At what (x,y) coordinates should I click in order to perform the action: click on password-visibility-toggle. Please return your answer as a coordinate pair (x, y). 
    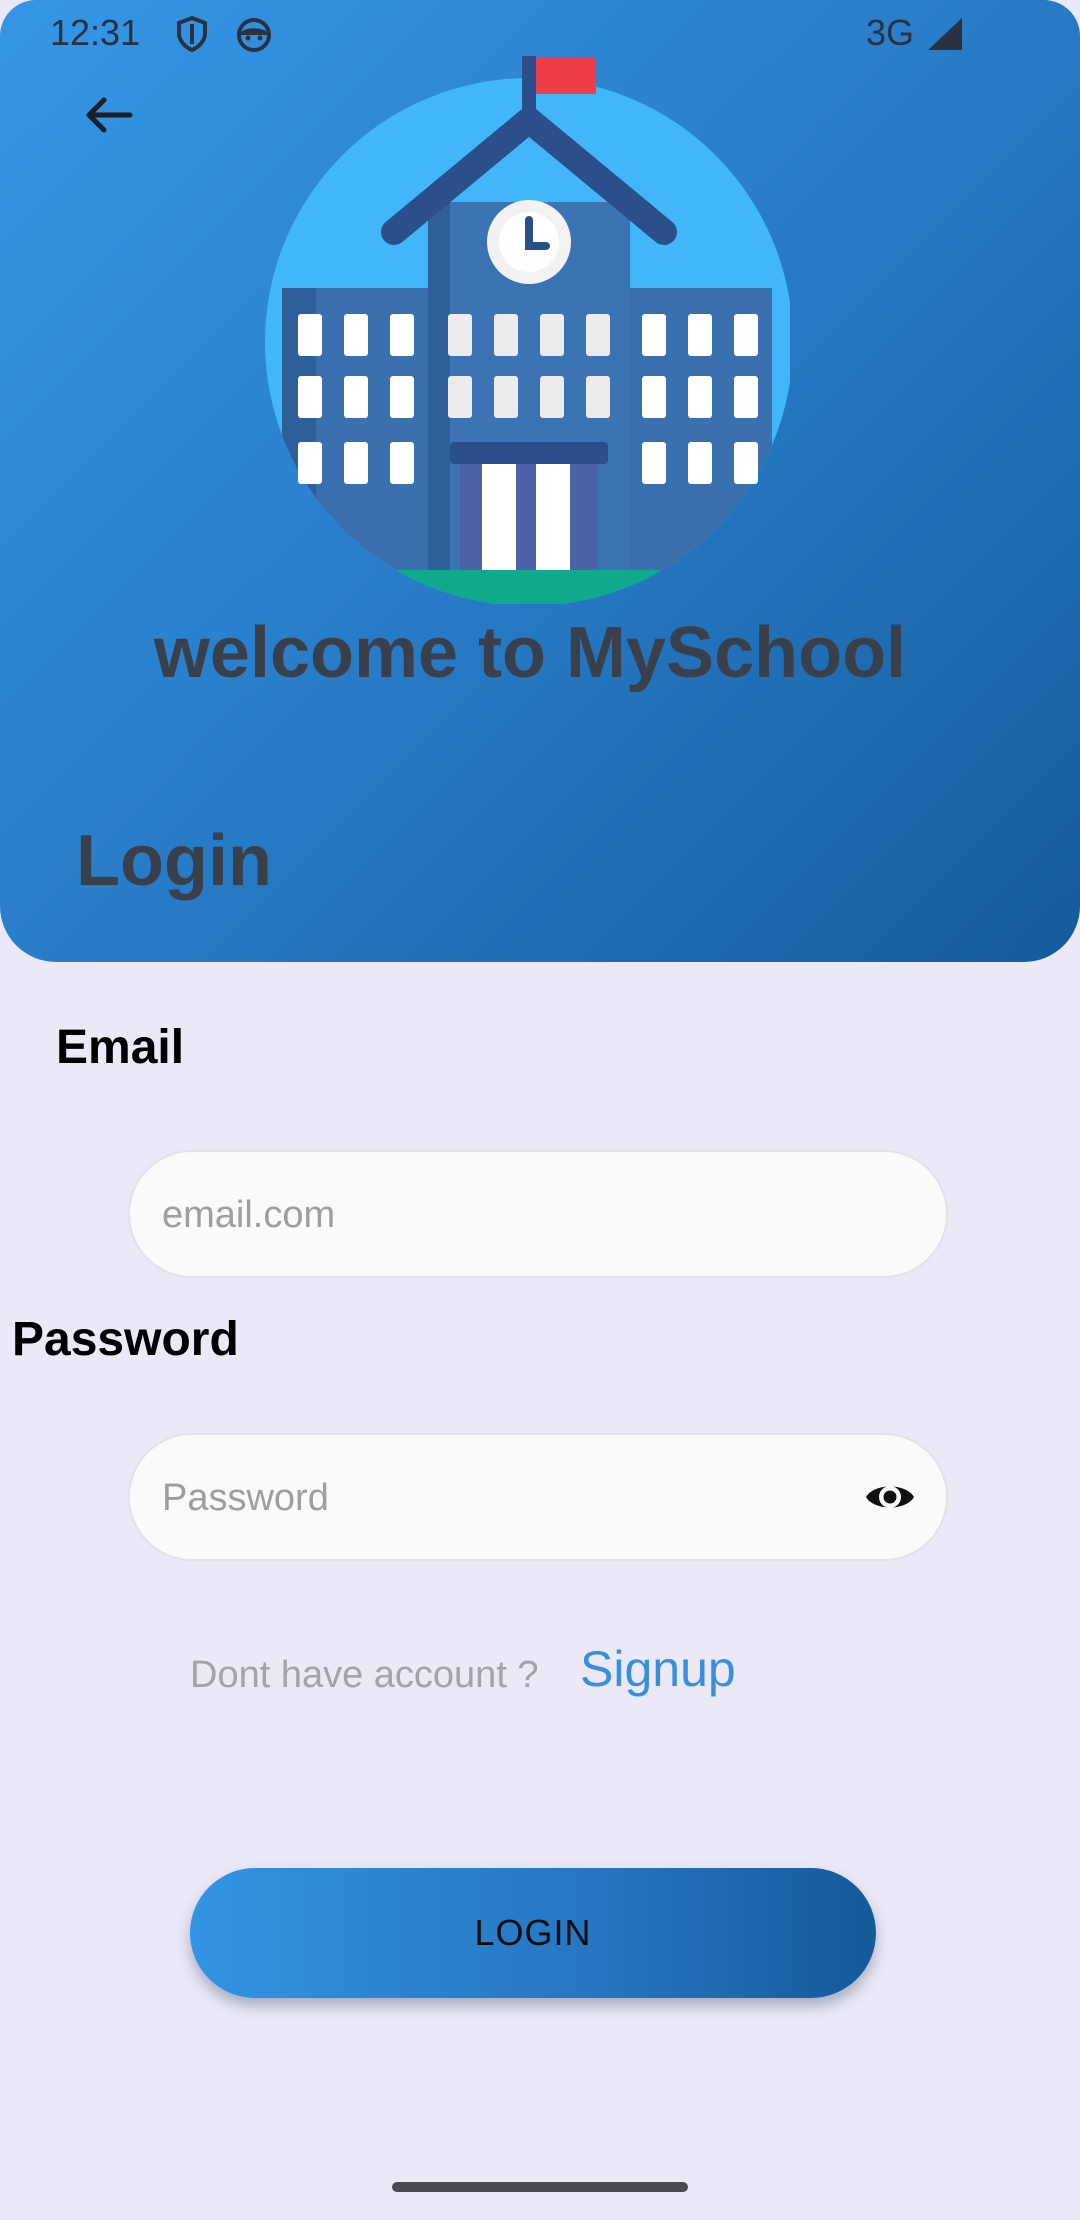
    Looking at the image, I should click on (890, 1497).